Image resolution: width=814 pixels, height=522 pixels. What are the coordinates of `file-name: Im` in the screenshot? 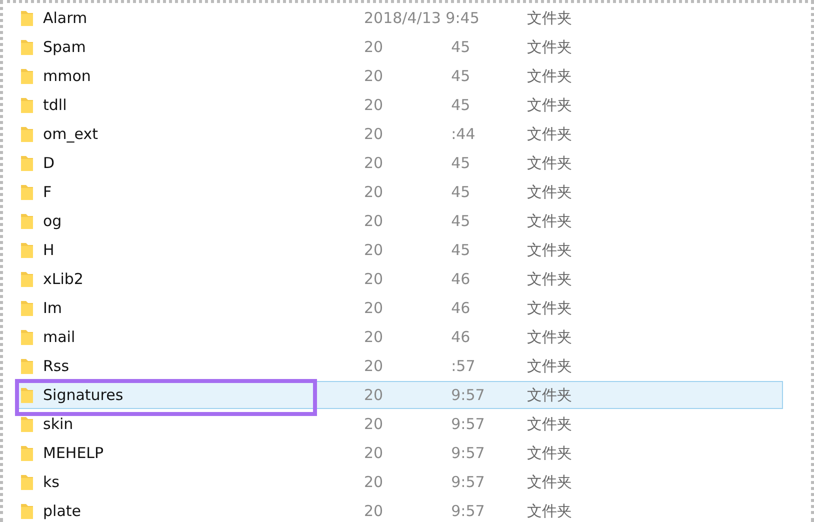 It's located at (52, 308).